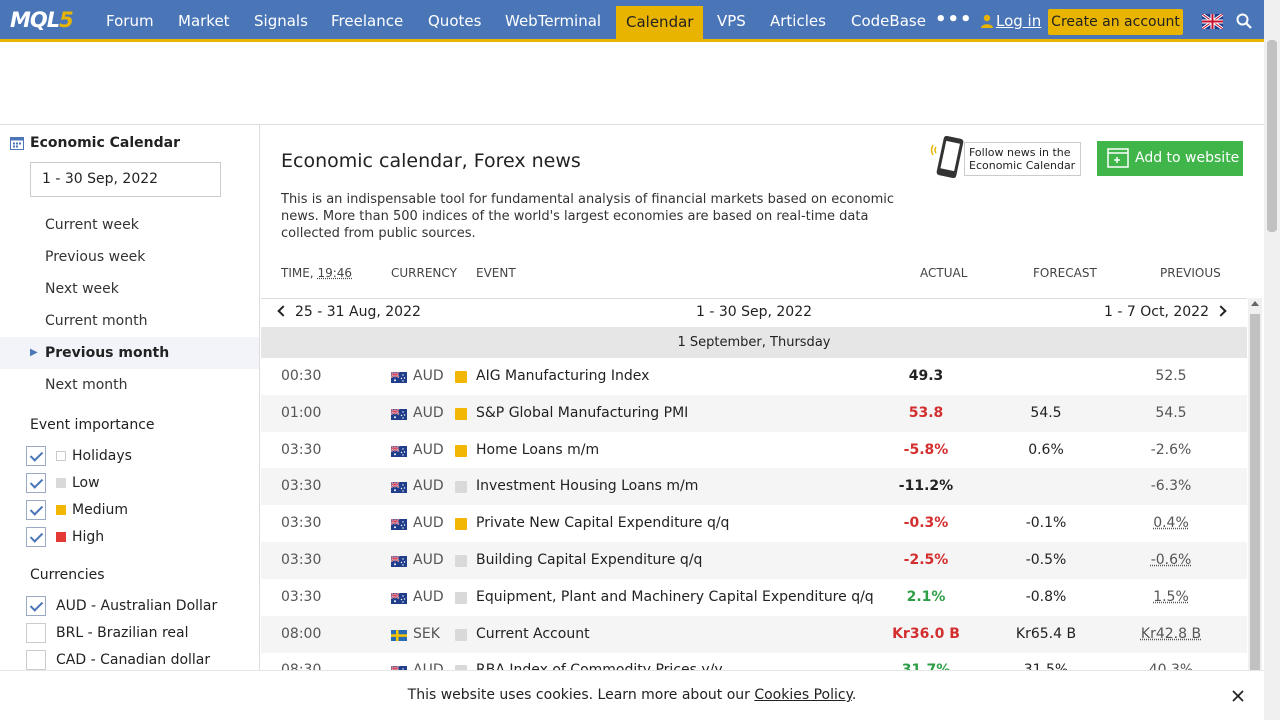  What do you see at coordinates (399, 635) in the screenshot?
I see `sweden-flag-icon` at bounding box center [399, 635].